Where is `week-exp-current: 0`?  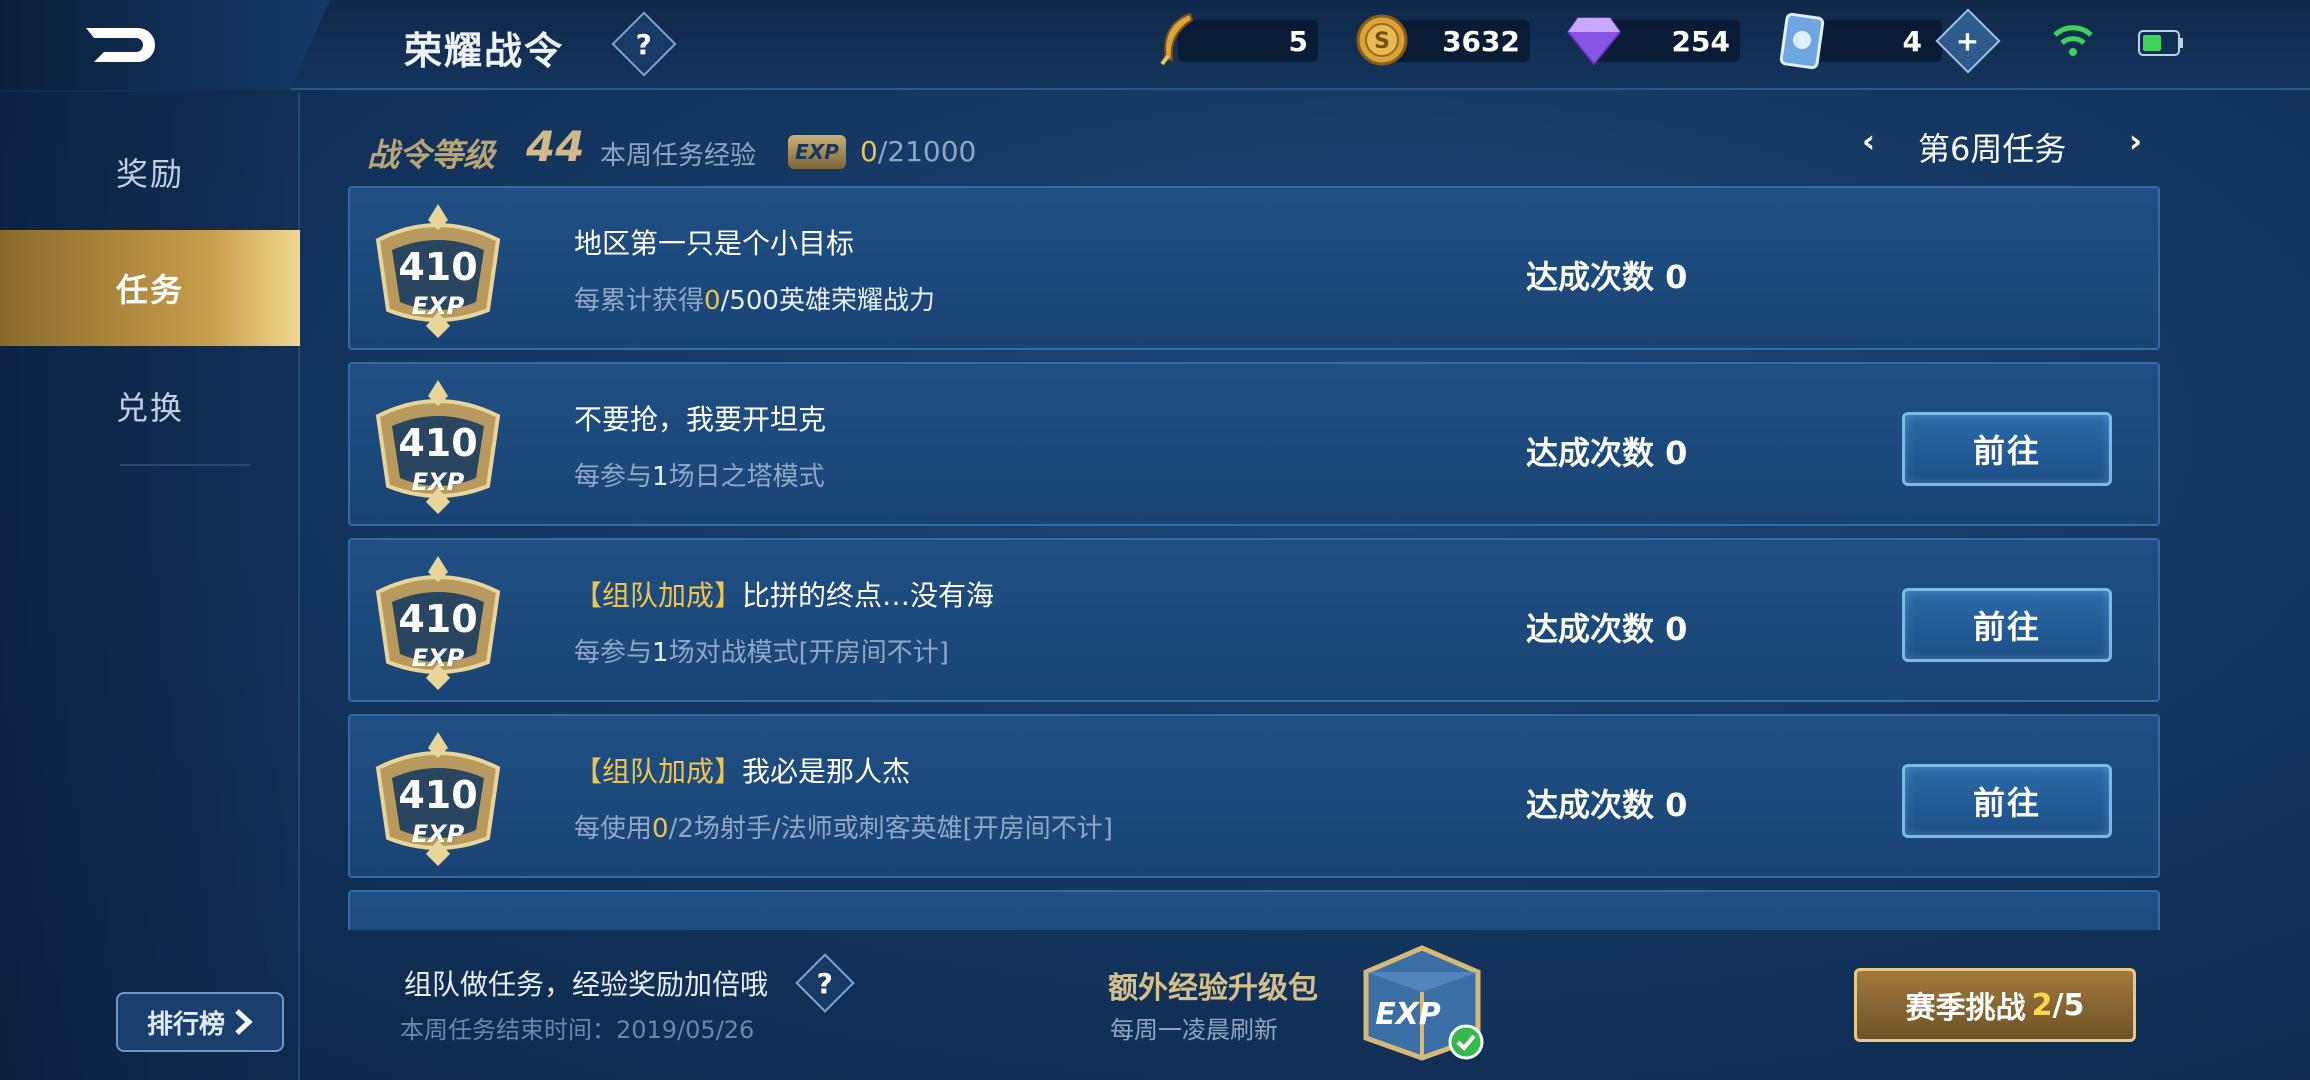 week-exp-current: 0 is located at coordinates (869, 151).